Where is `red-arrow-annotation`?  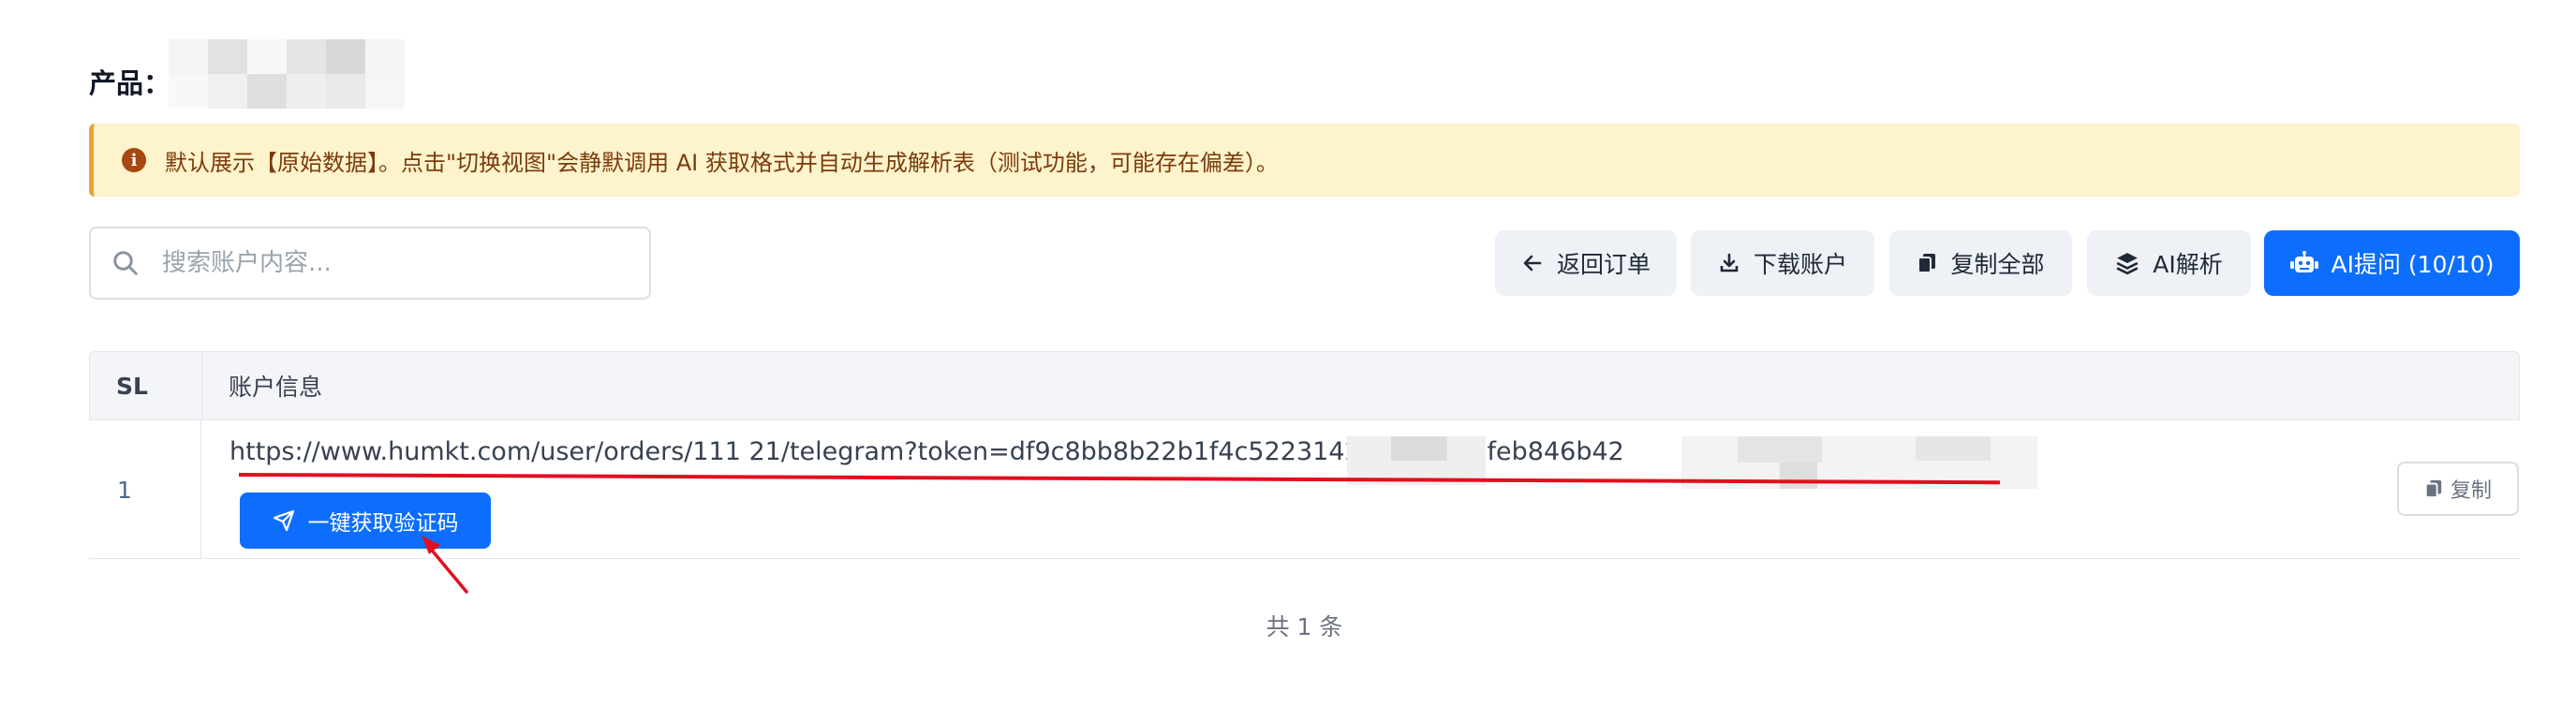 red-arrow-annotation is located at coordinates (445, 565).